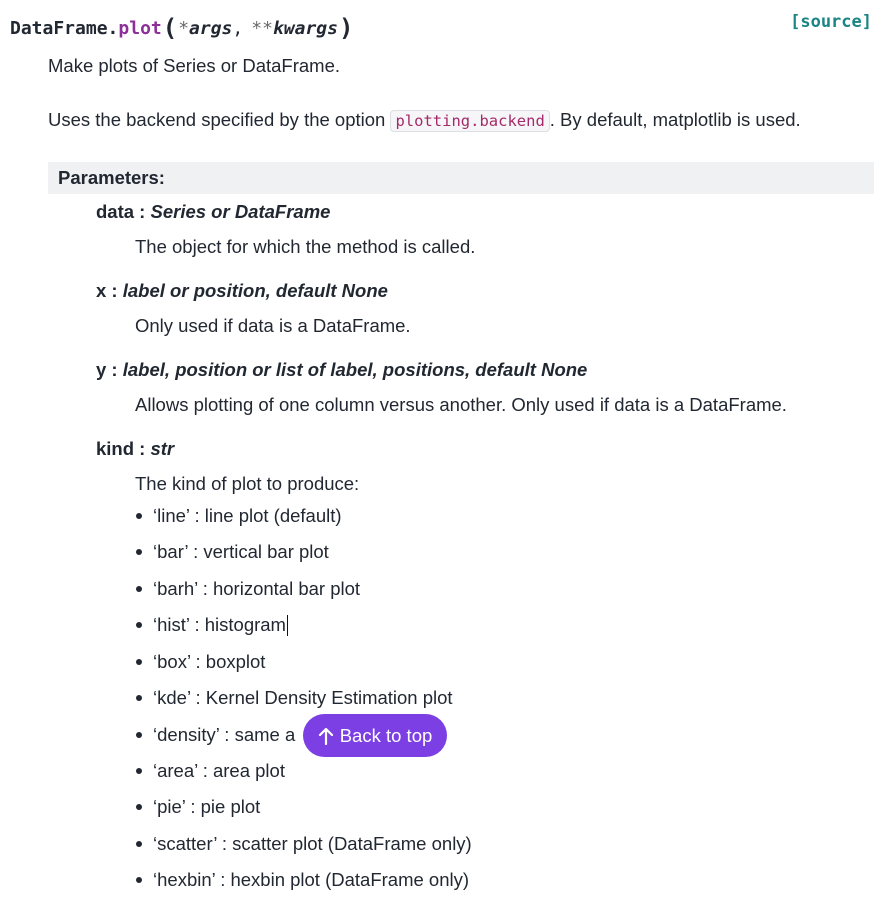 The width and height of the screenshot is (884, 900). I want to click on signature-comma: ,, so click(238, 28).